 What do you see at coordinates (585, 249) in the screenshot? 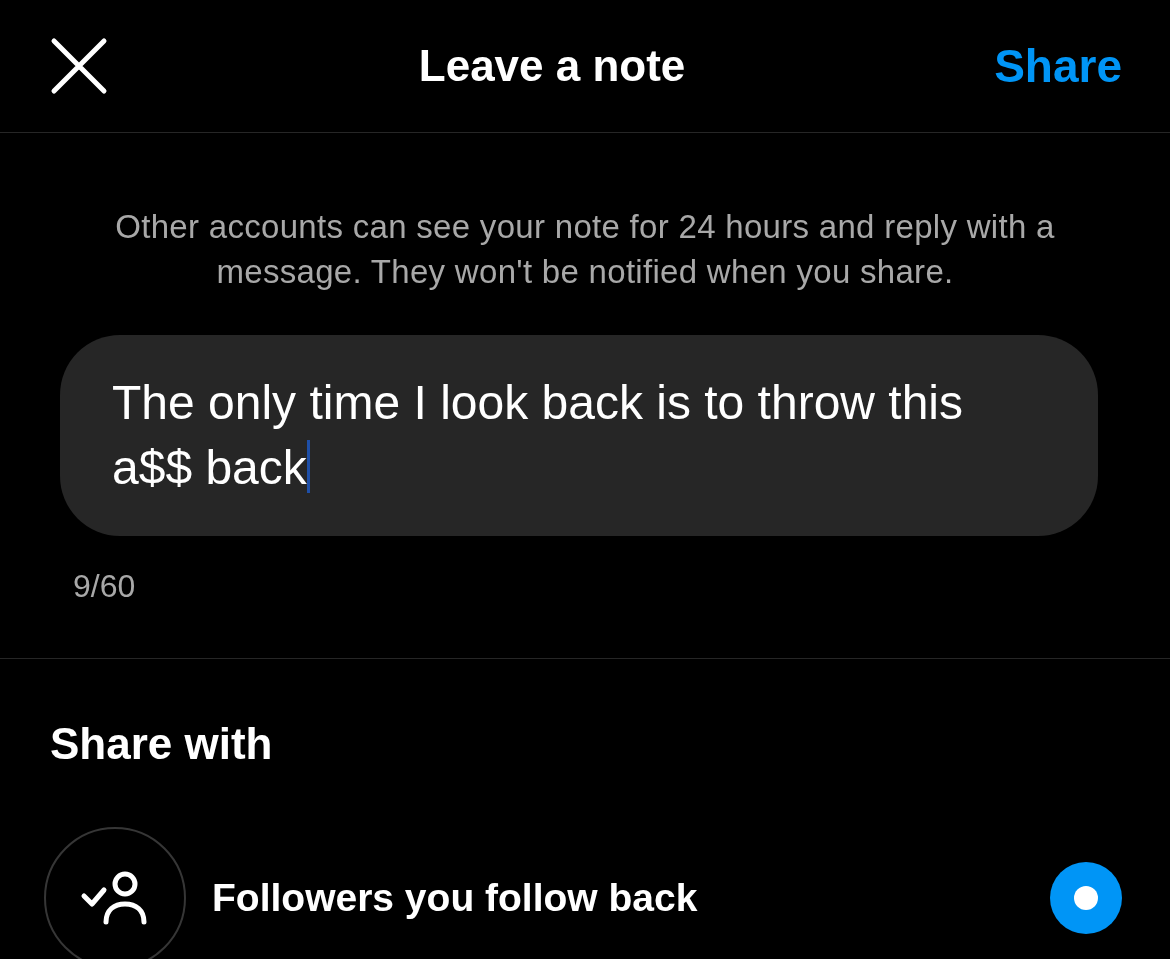
I see `description-text: Other accounts can see your note for 24 hours and reply with a message. They won't be notified when you share.` at bounding box center [585, 249].